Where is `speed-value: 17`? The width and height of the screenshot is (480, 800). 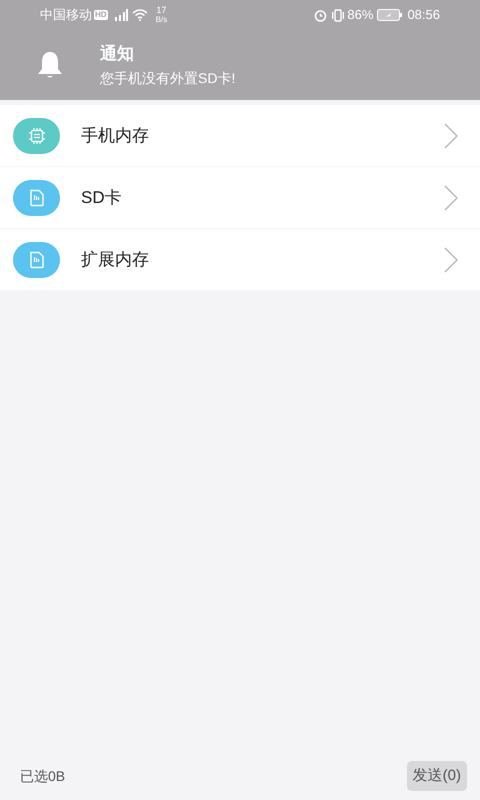
speed-value: 17 is located at coordinates (161, 10).